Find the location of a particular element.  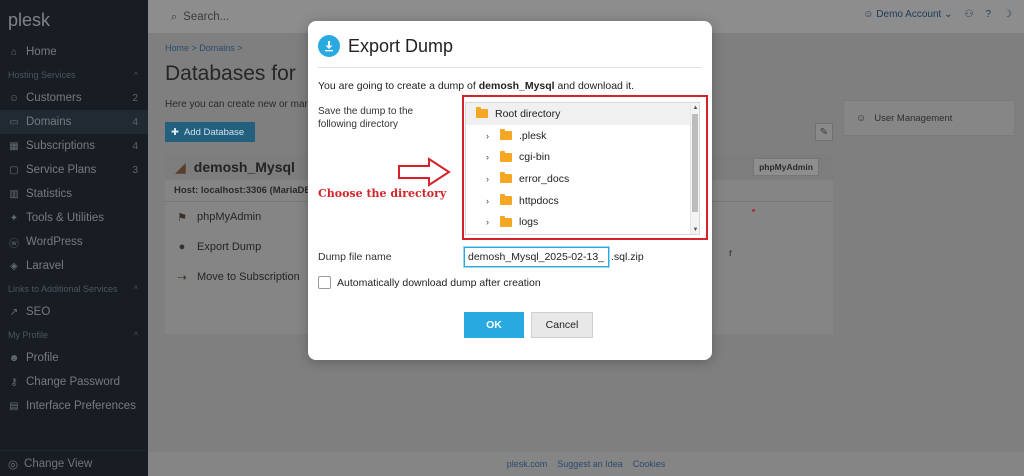

support-icon: ⚇ is located at coordinates (969, 14).